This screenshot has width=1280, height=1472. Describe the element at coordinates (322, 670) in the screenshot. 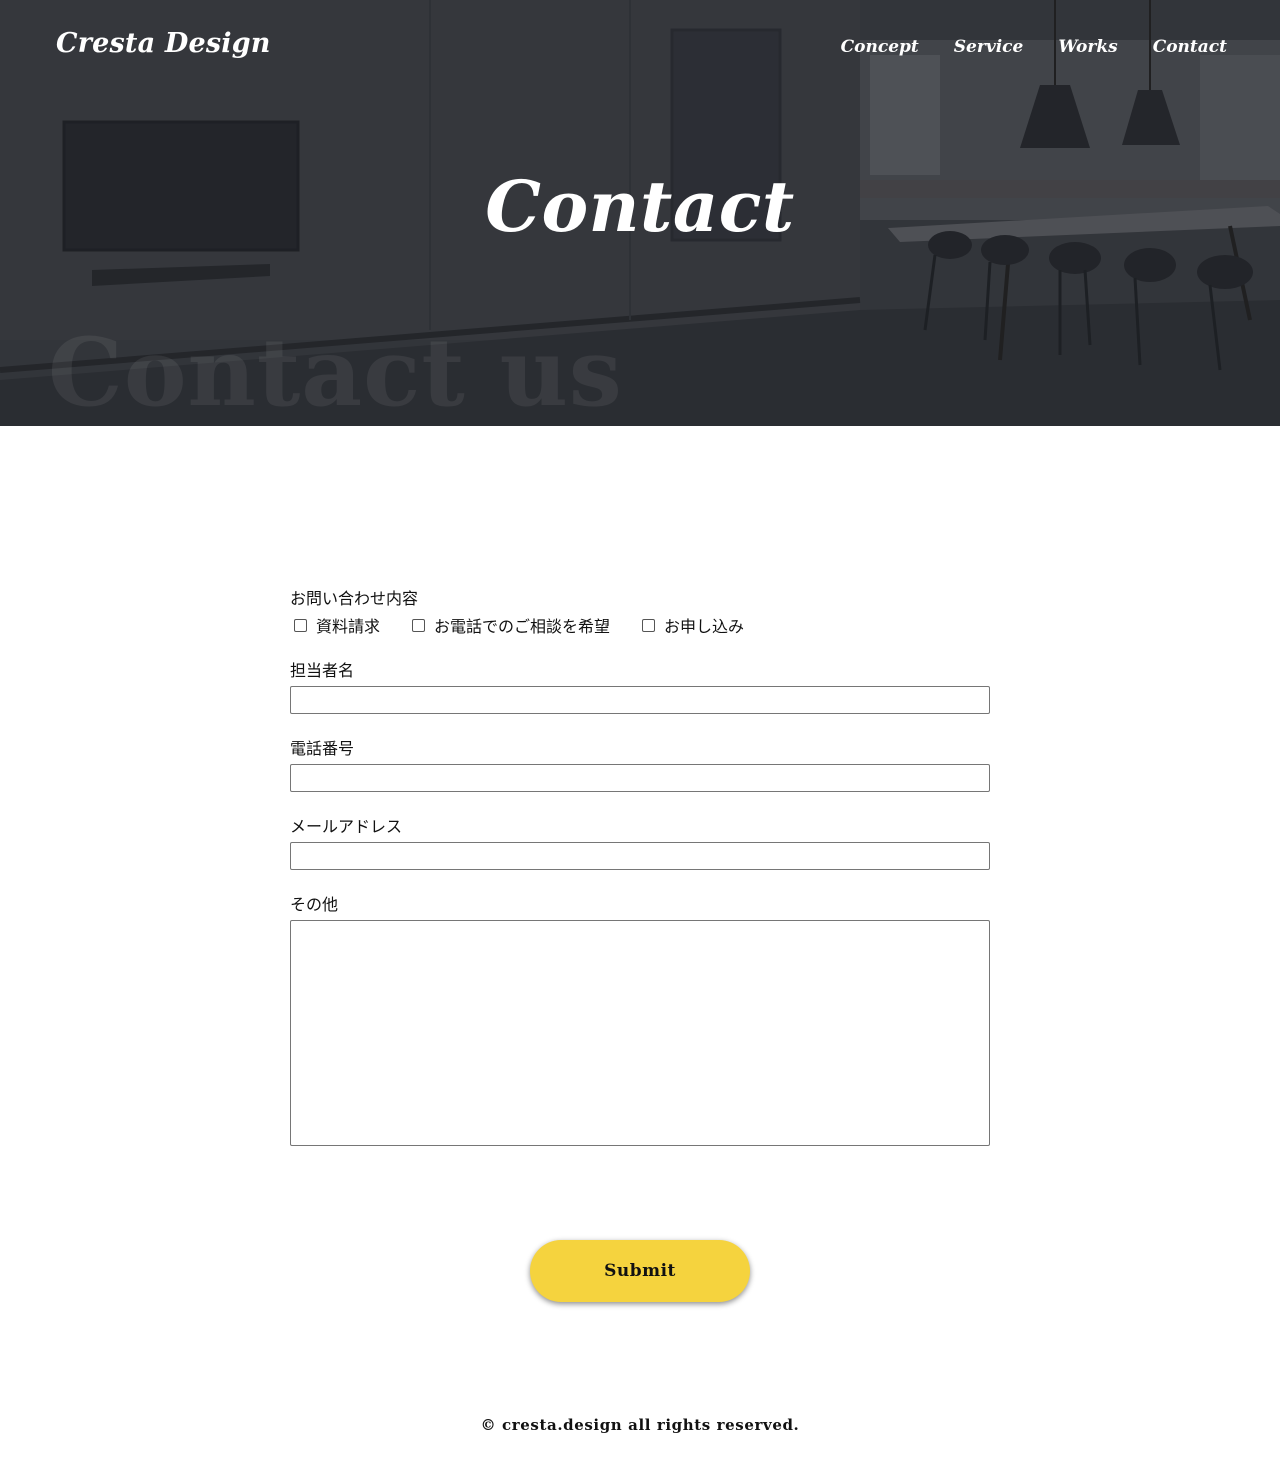

I see `name-label: 担当者名` at that location.